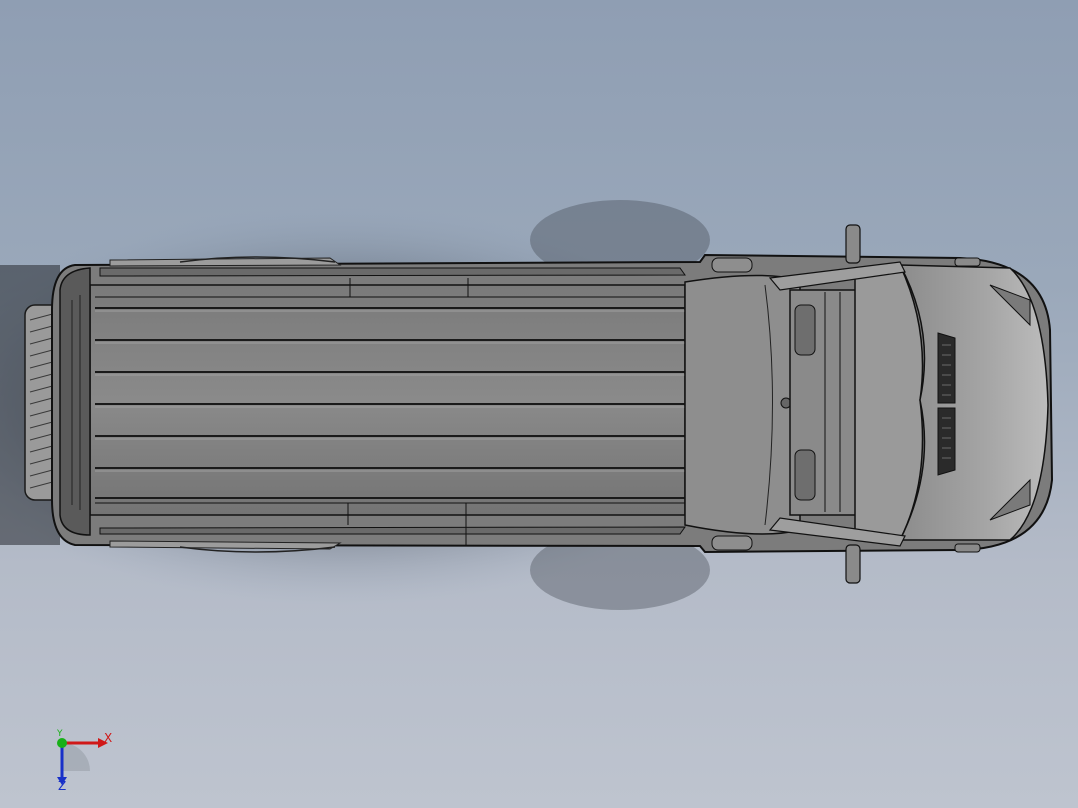  Describe the element at coordinates (772, 404) in the screenshot. I see `cab` at that location.